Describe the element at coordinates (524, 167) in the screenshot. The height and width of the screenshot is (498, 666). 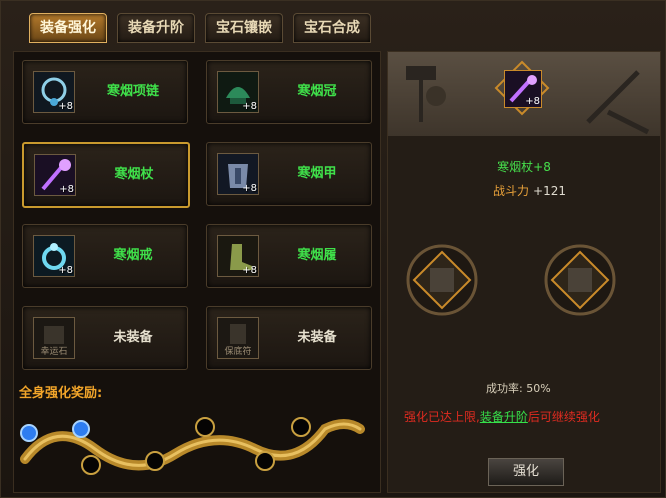
I see `selected-item-name: 寒烟杖+8` at that location.